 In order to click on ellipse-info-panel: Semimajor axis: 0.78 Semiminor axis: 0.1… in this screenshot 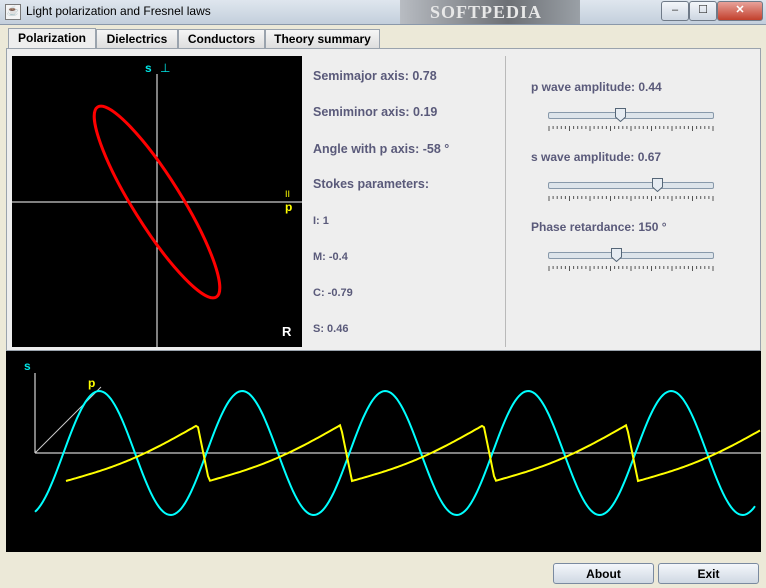, I will do `click(408, 201)`.